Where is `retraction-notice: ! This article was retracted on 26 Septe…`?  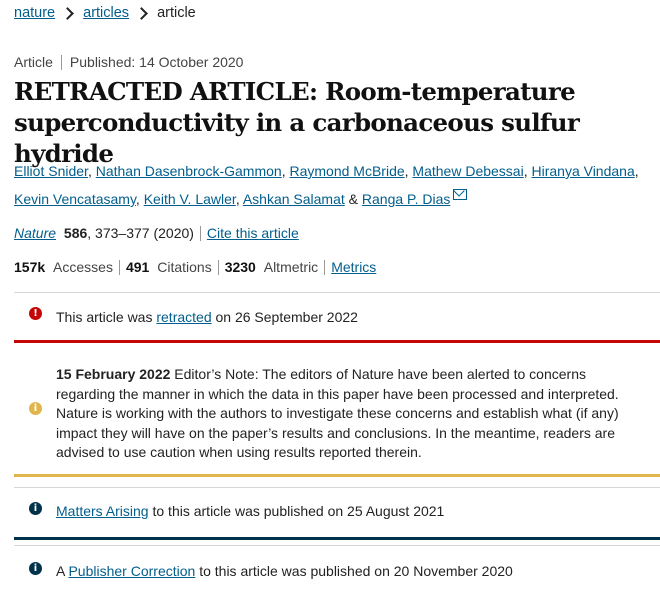
retraction-notice: ! This article was retracted on 26 Septe… is located at coordinates (337, 317).